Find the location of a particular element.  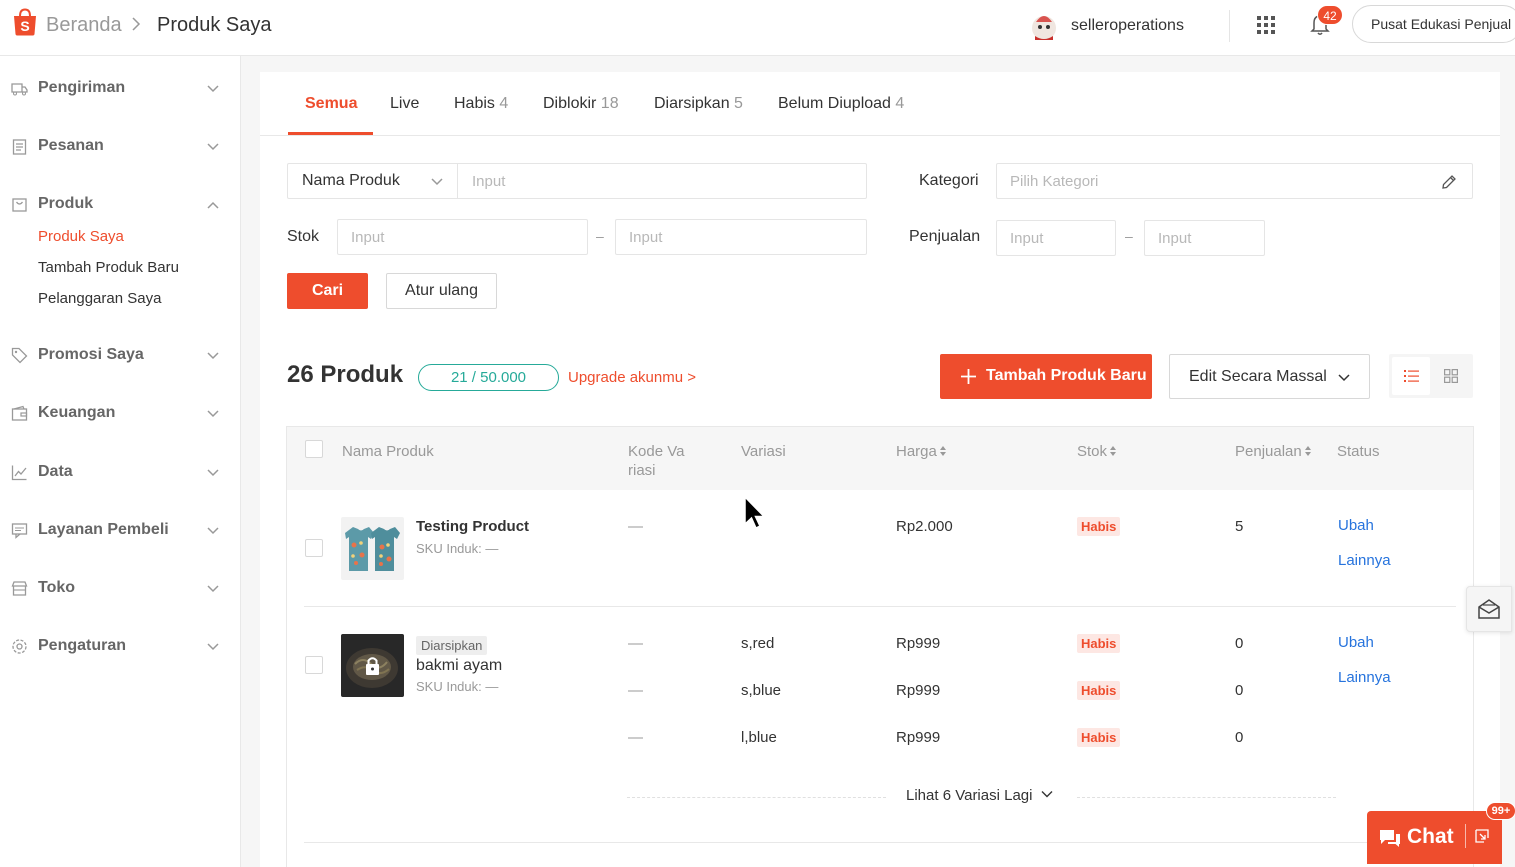

tab-count: 4 is located at coordinates (504, 103).